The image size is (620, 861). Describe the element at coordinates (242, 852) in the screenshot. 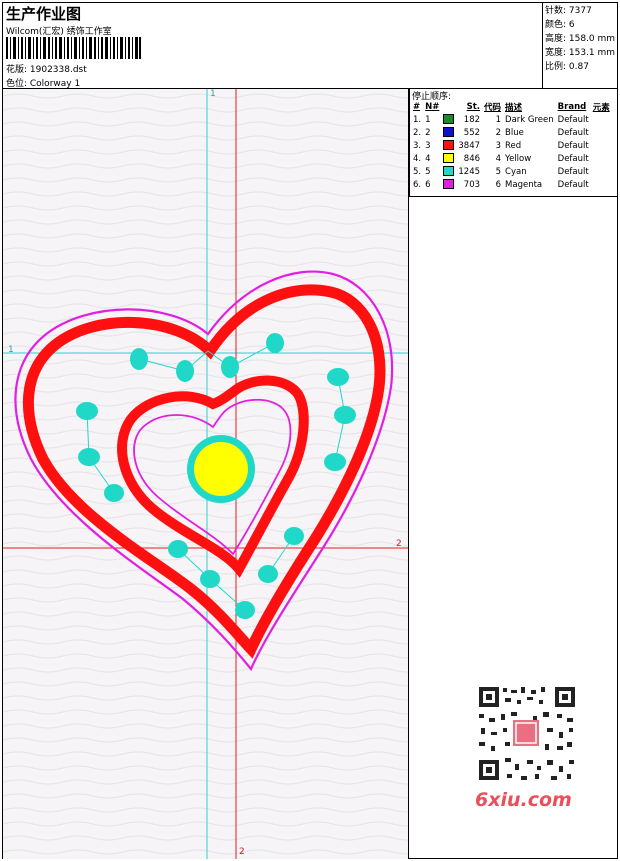

I see `axis-label-2-bottom: 2` at that location.